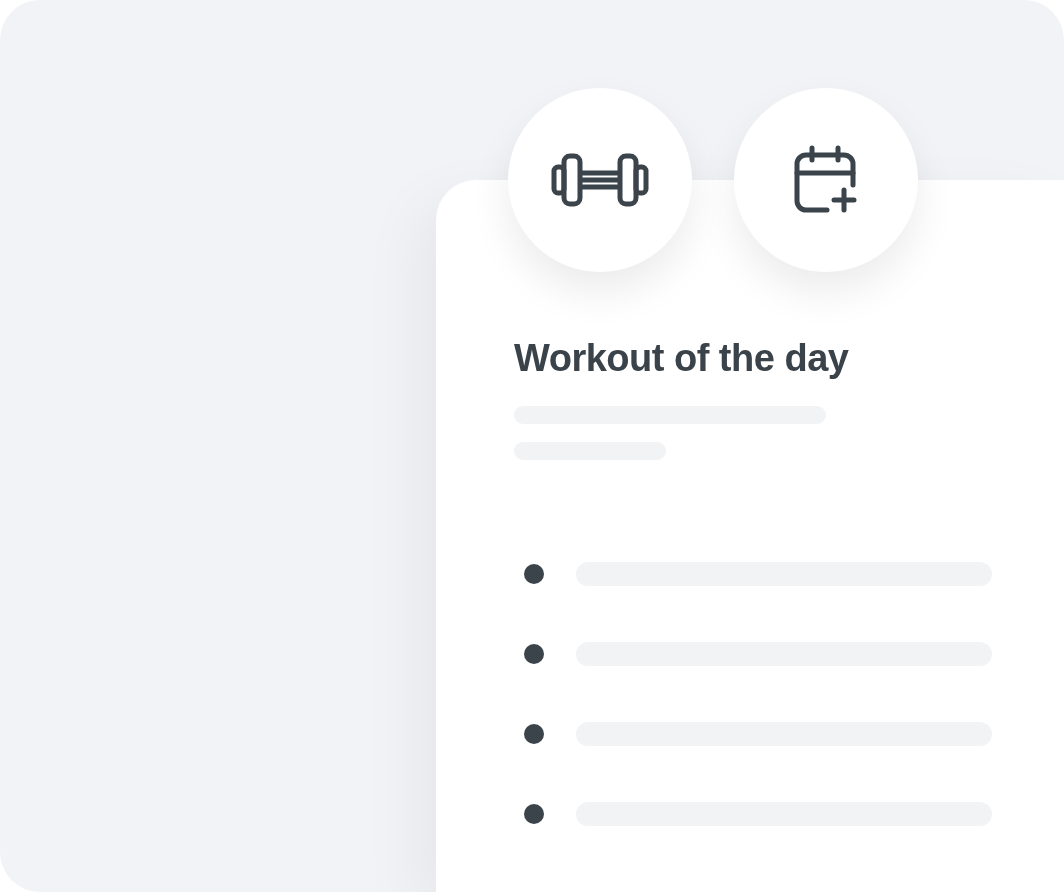 The height and width of the screenshot is (892, 1064). Describe the element at coordinates (681, 358) in the screenshot. I see `card-title: Workout of the day` at that location.